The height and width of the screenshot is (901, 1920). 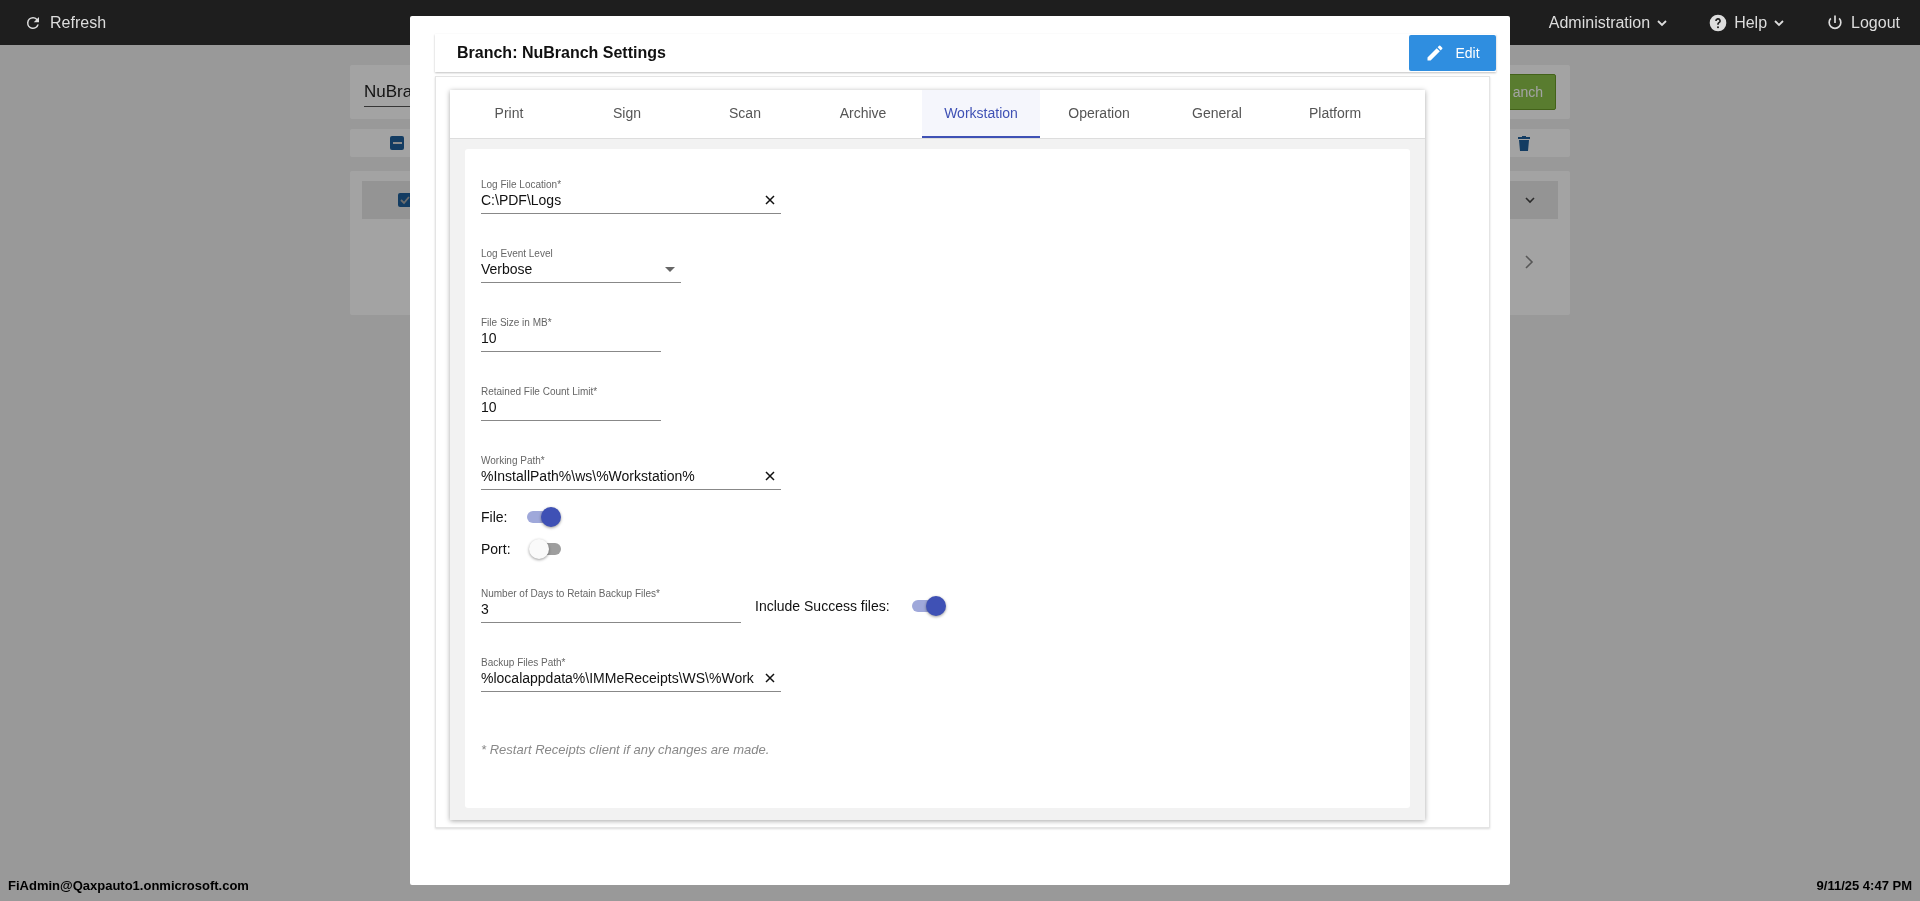 What do you see at coordinates (496, 549) in the screenshot?
I see `toggle-label: Port:` at bounding box center [496, 549].